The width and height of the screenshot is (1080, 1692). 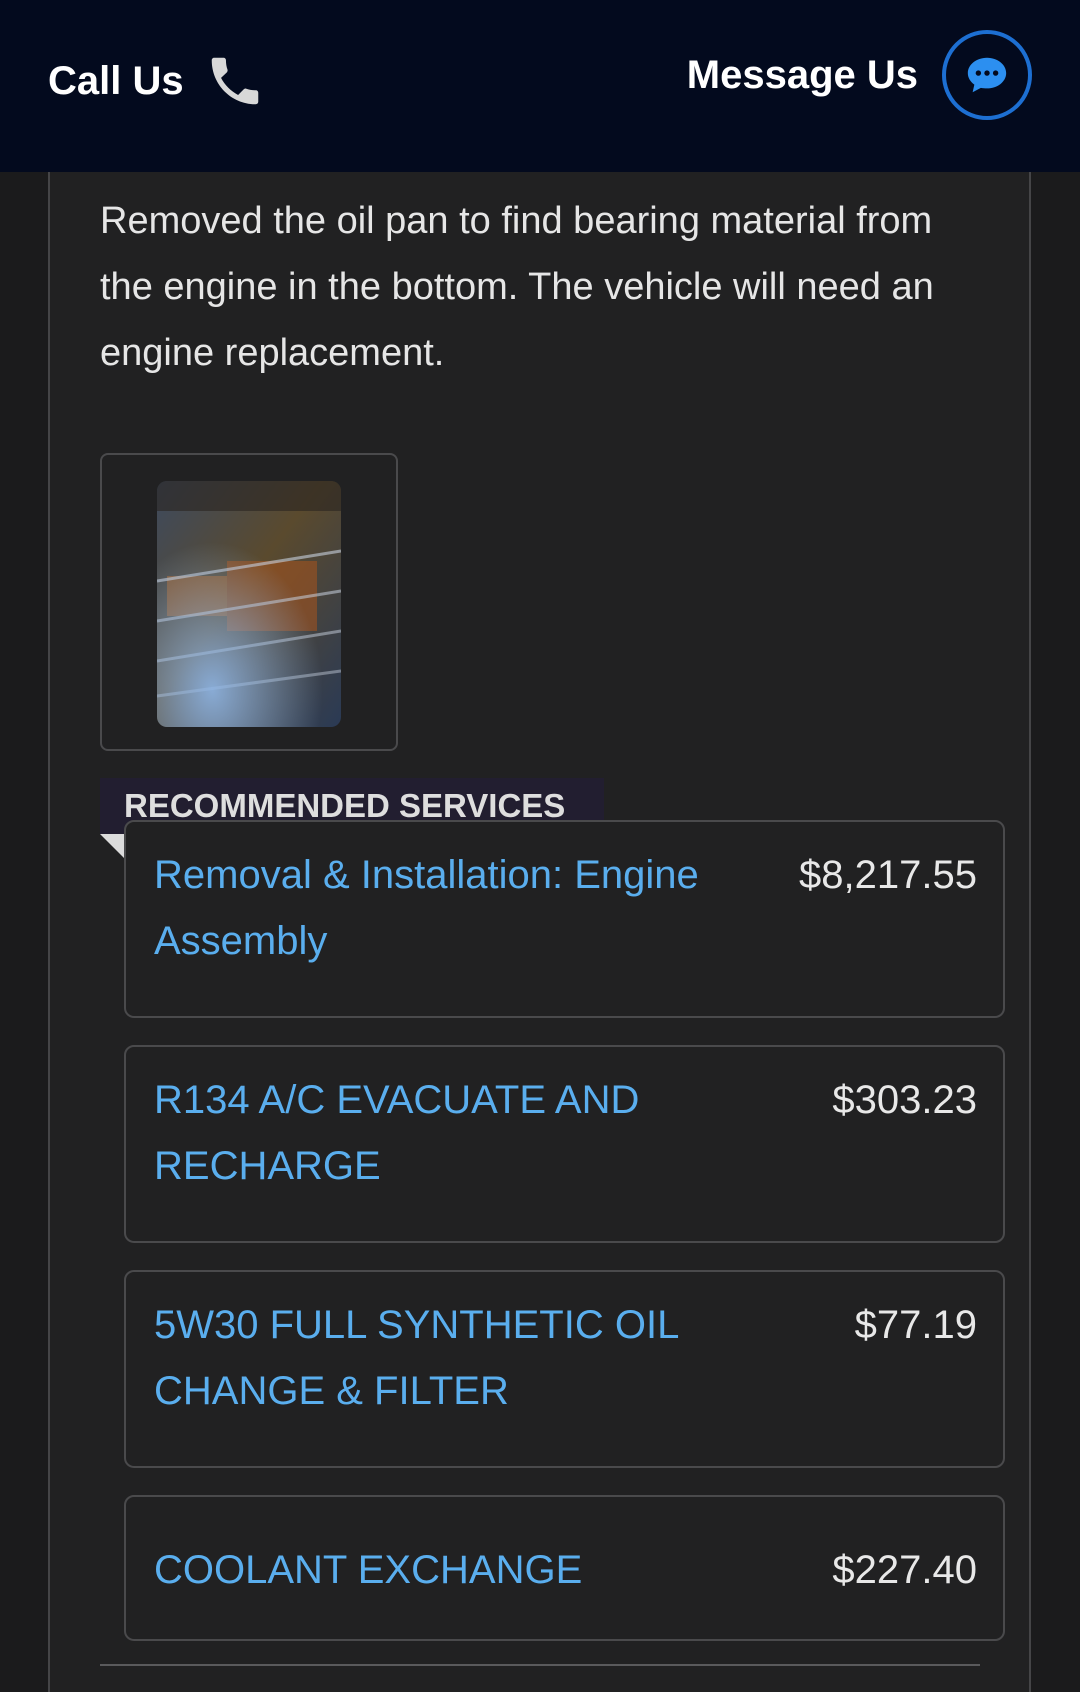 I want to click on service-name: 5W30 FULL SYNTHETIC OIL CHANGE & FILTER, so click(x=434, y=1358).